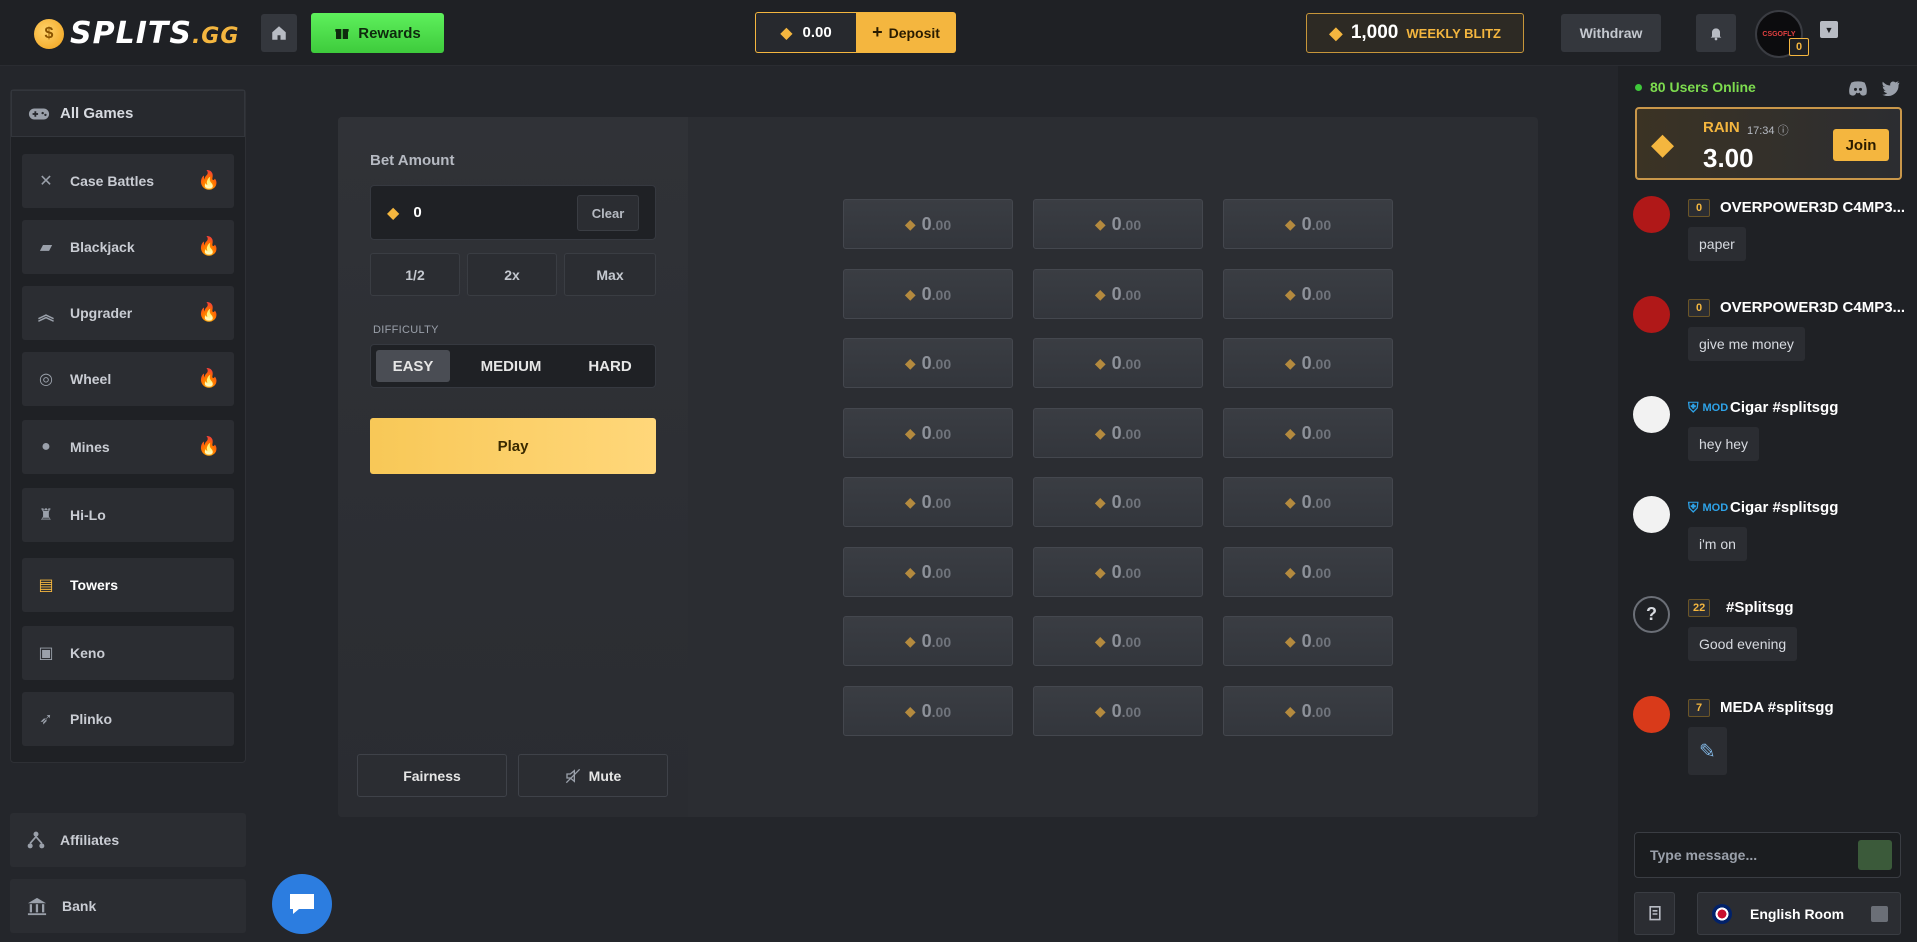  Describe the element at coordinates (128, 840) in the screenshot. I see `affiliates-link: Affiliates` at that location.